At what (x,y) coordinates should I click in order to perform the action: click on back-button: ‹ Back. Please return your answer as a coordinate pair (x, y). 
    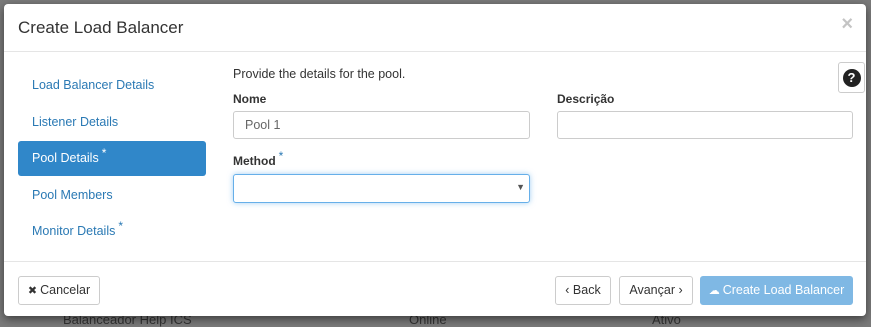
    Looking at the image, I should click on (583, 290).